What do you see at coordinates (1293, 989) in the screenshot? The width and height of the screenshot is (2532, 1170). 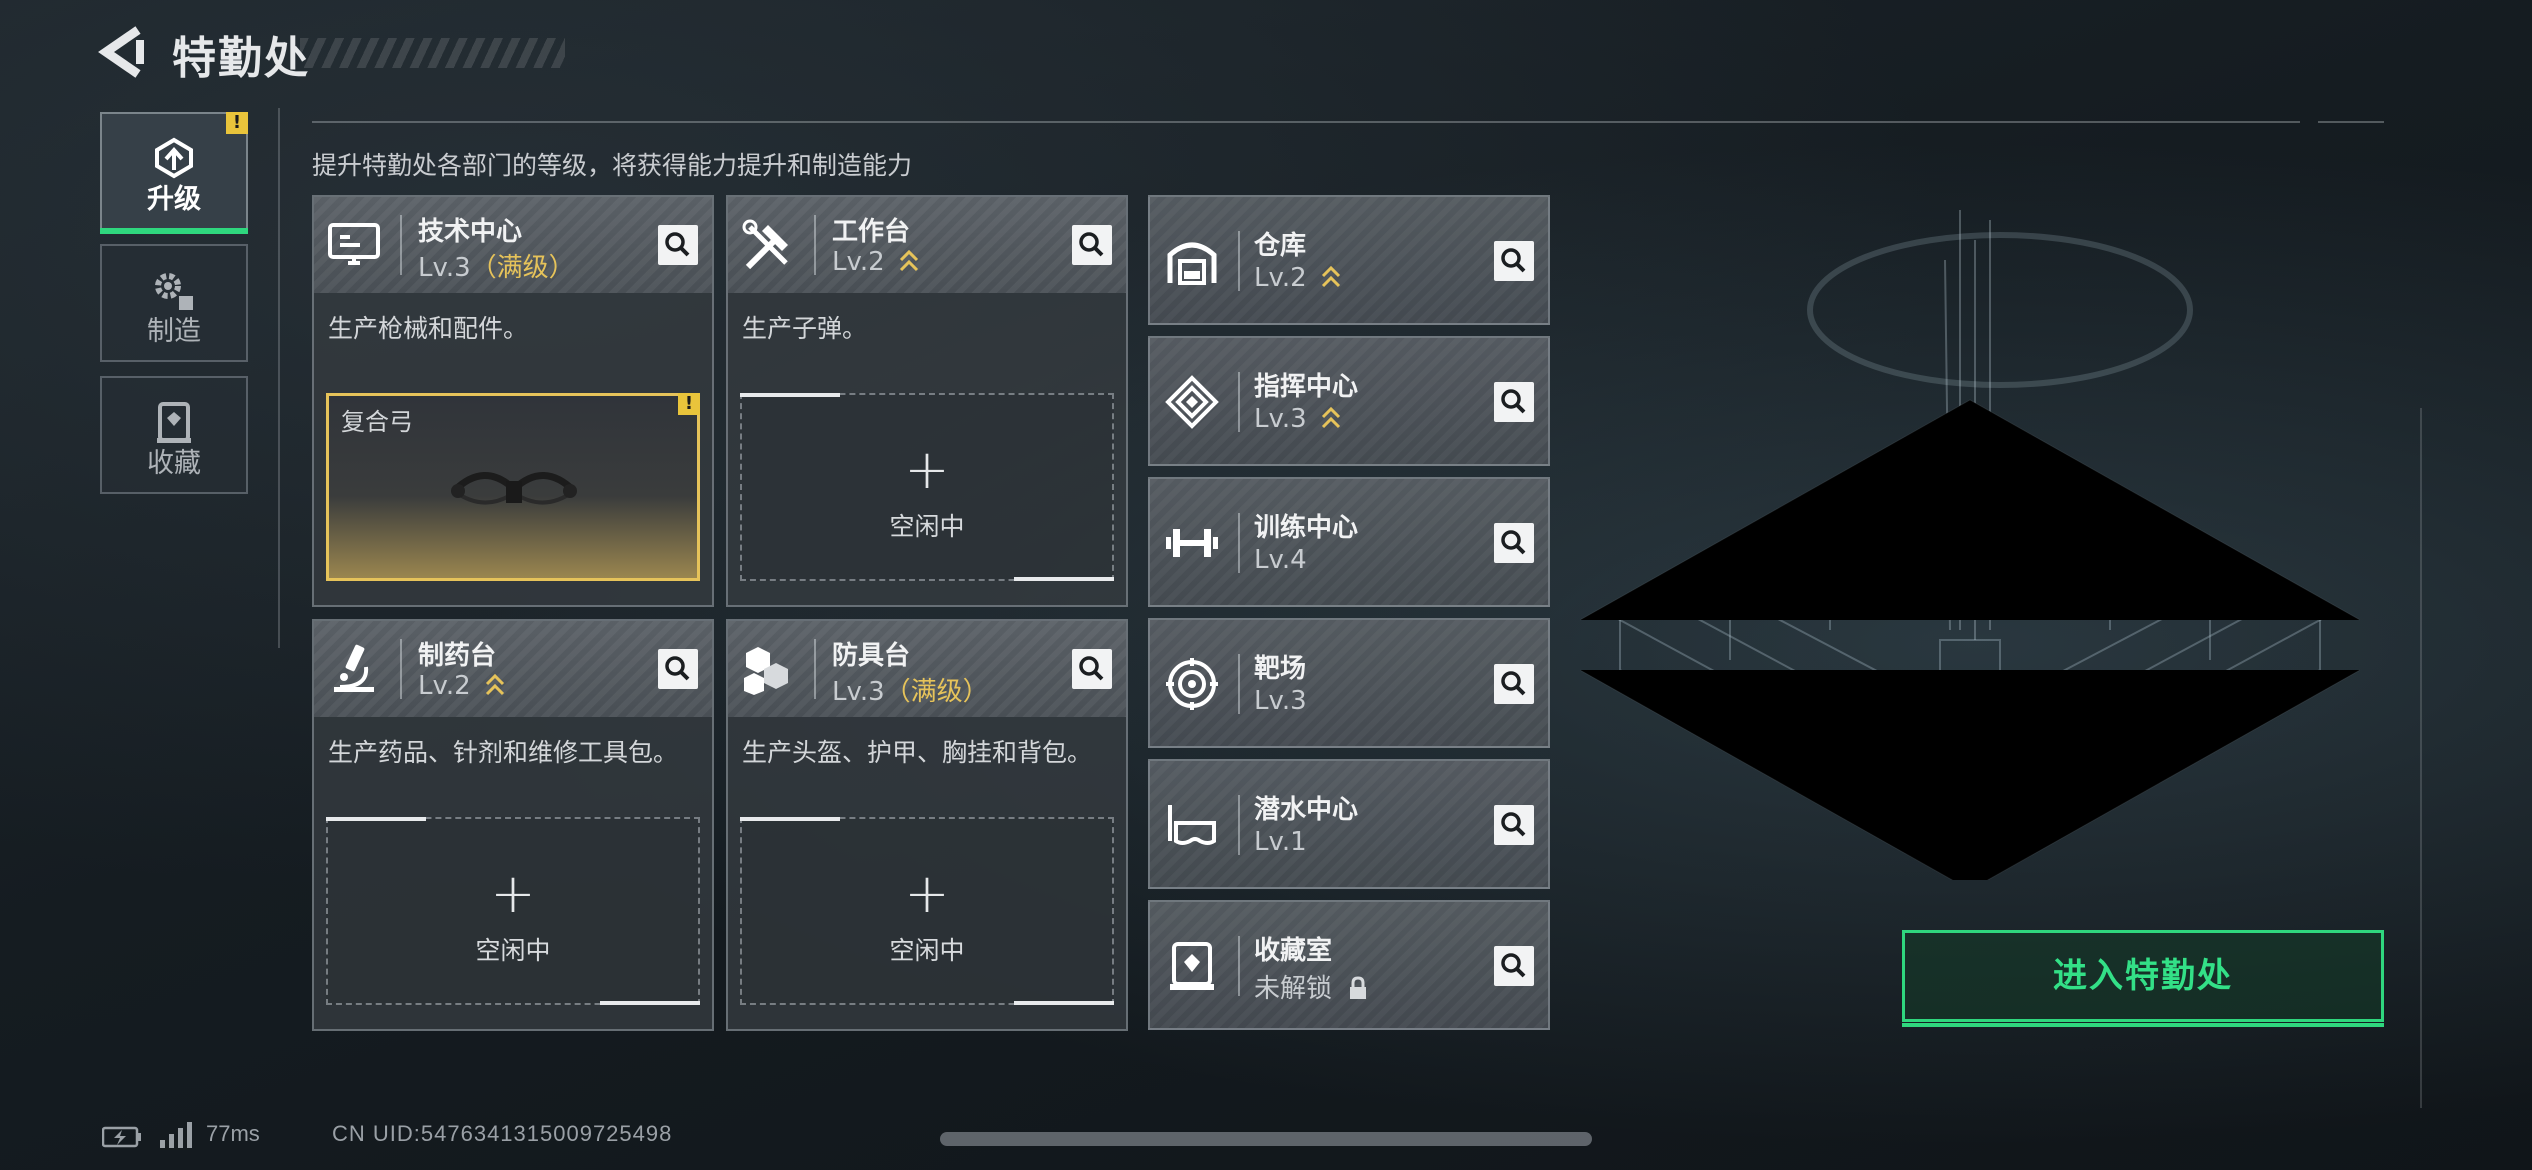 I see `level-text: 未解锁` at bounding box center [1293, 989].